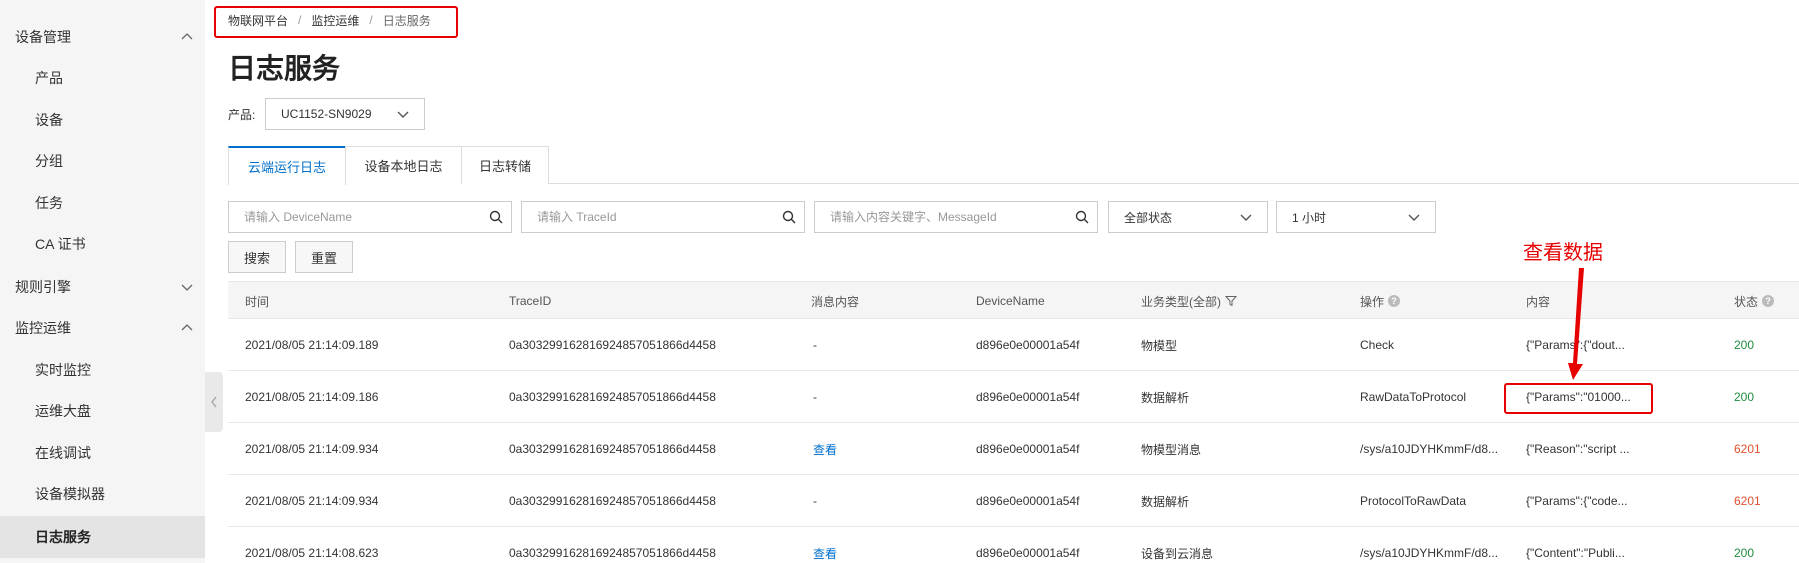 The width and height of the screenshot is (1799, 563). What do you see at coordinates (1309, 217) in the screenshot?
I see `time-range-select-value: 1 小时` at bounding box center [1309, 217].